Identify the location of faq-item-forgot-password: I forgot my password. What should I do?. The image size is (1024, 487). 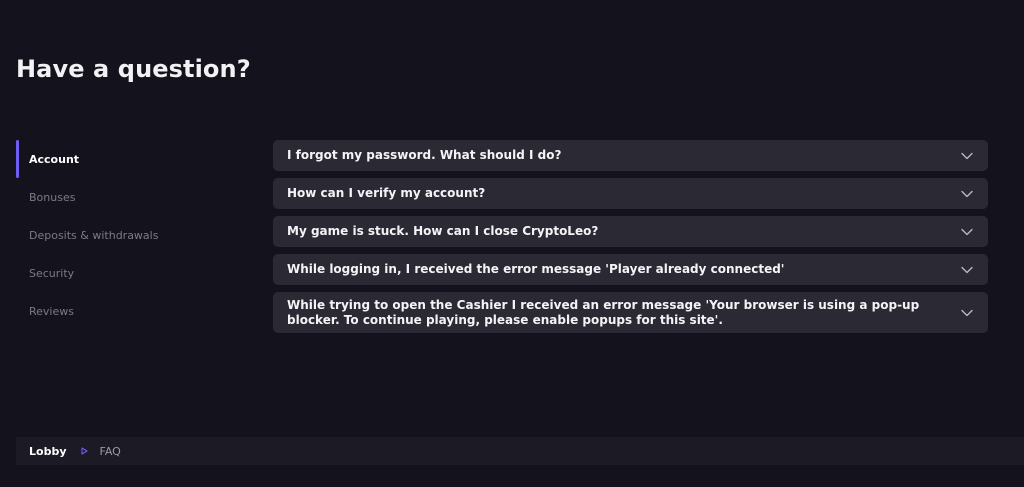
(630, 155).